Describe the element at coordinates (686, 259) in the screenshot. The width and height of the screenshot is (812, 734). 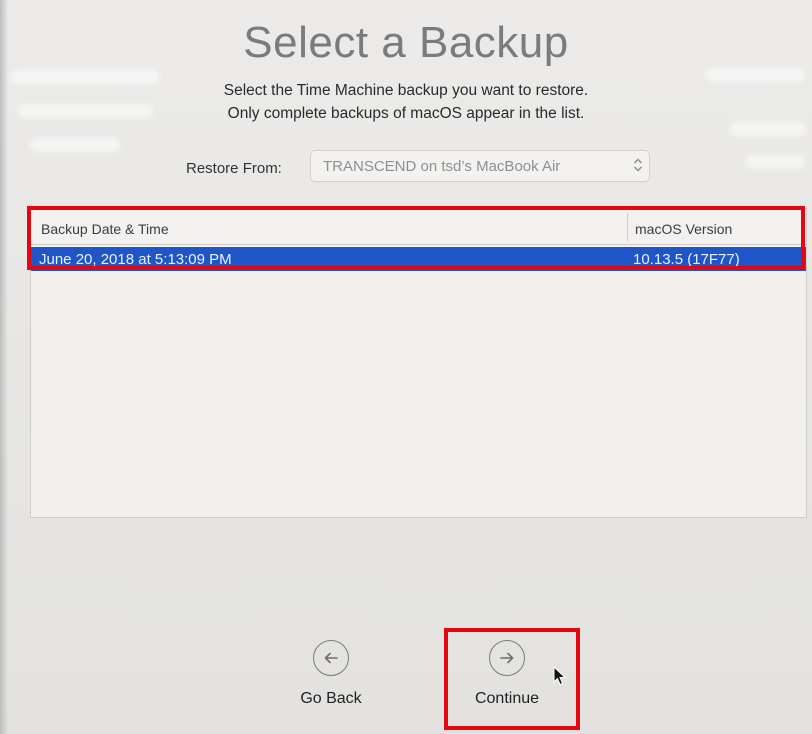
I see `backup-version: 10.13.5 (17F77)` at that location.